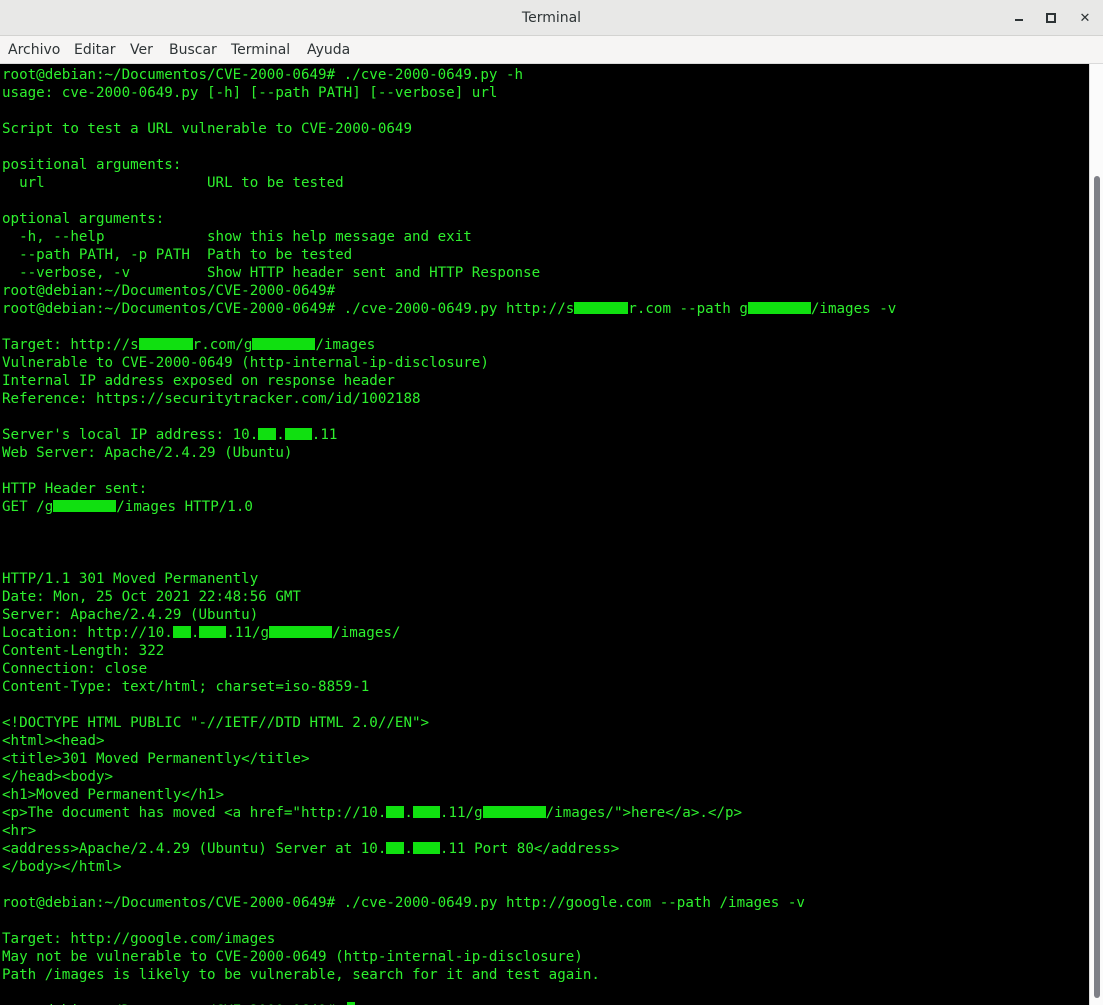 The height and width of the screenshot is (1005, 1103). I want to click on terminal-line: <html><head>, so click(449, 741).